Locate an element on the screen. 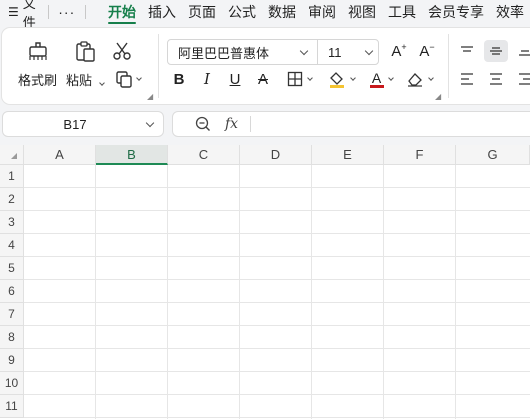 The height and width of the screenshot is (419, 530). align-center-button is located at coordinates (496, 79).